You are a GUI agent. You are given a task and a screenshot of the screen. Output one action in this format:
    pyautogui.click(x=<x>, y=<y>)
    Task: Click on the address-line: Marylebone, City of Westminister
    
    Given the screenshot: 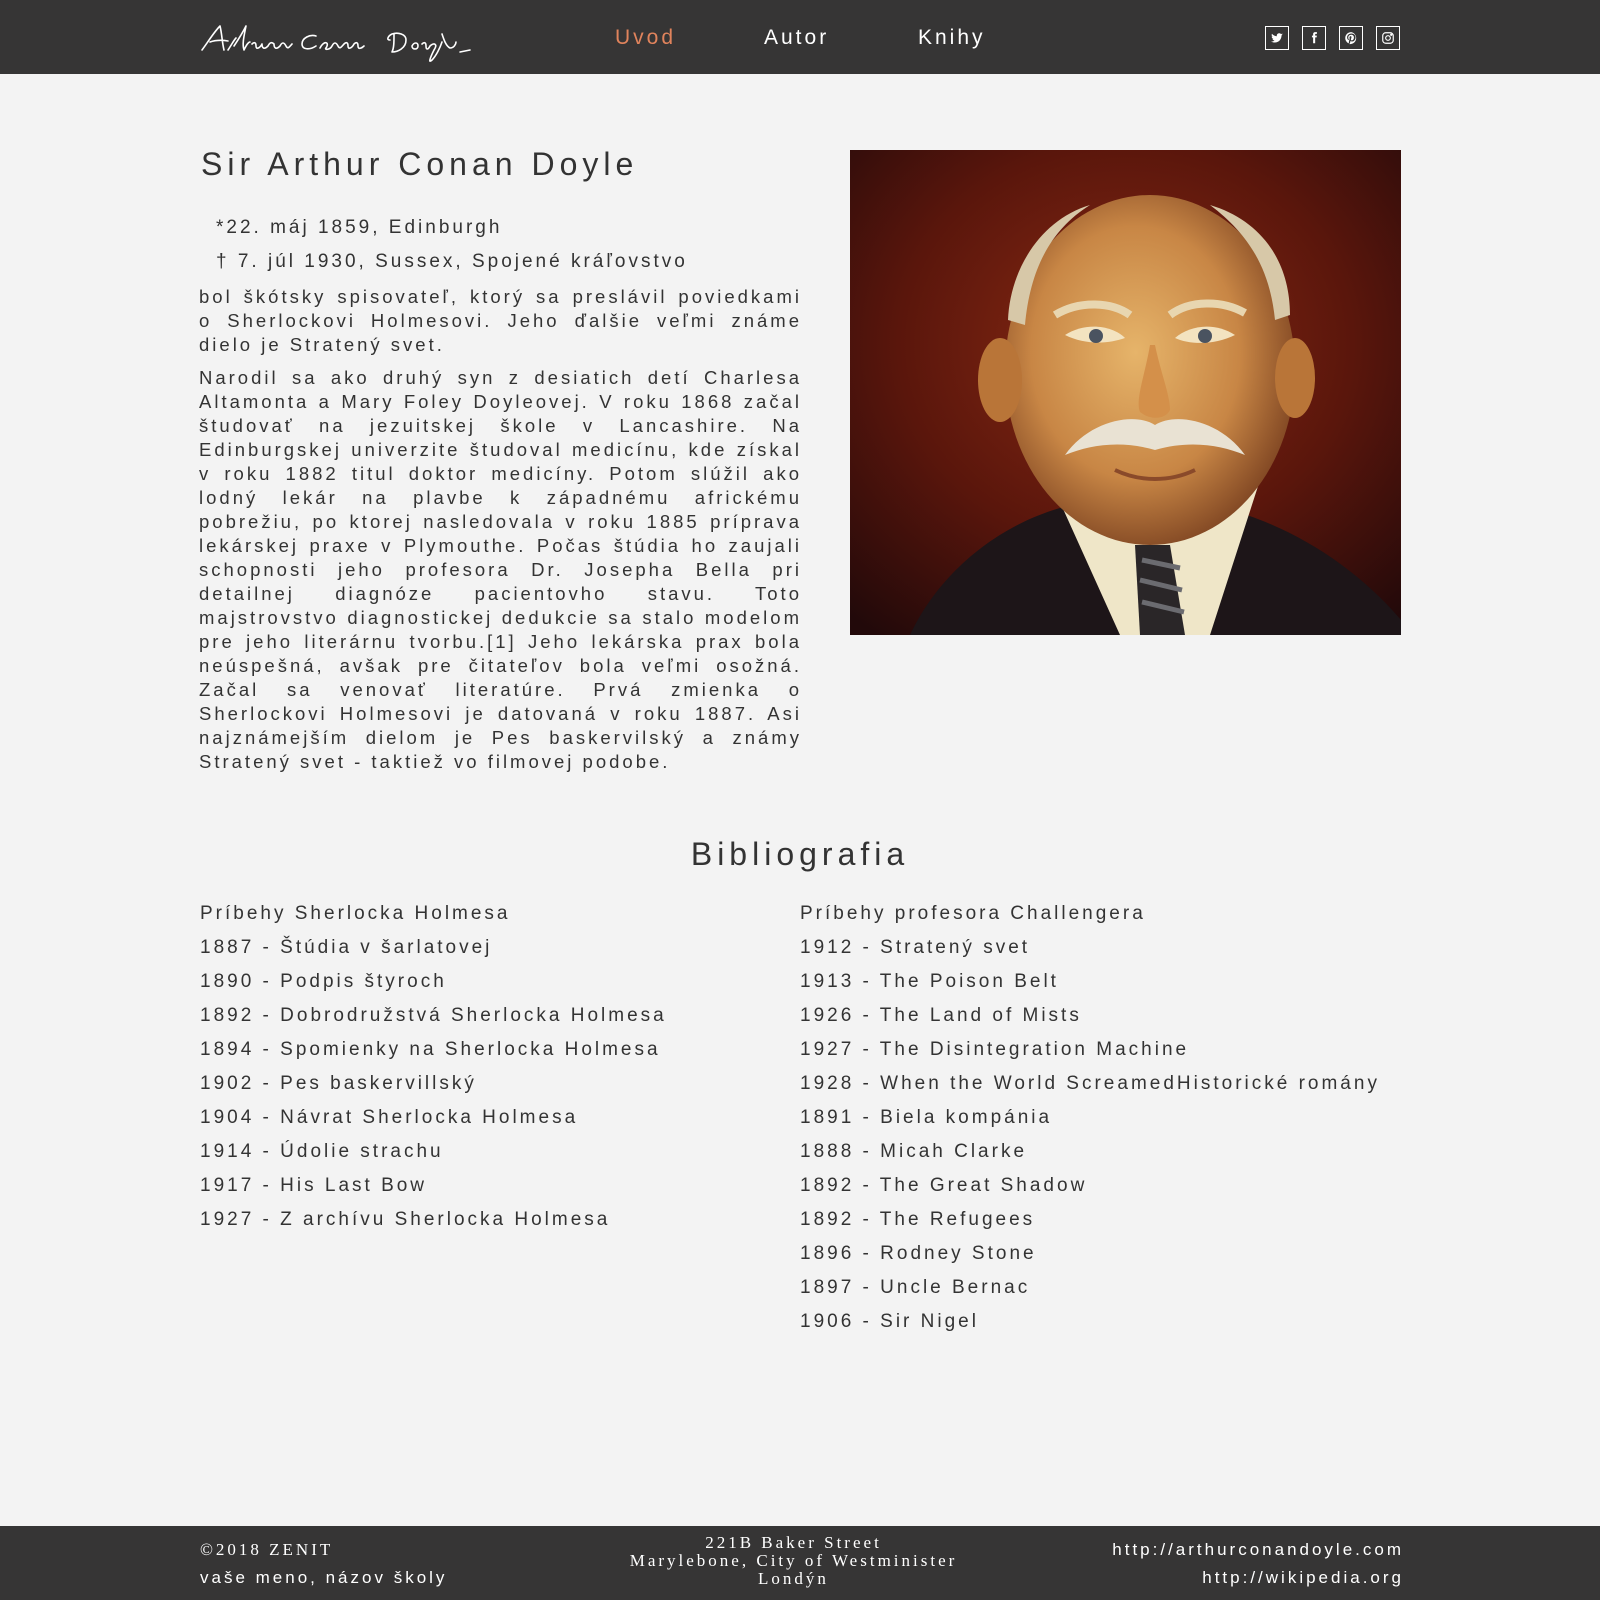 What is the action you would take?
    pyautogui.click(x=793, y=1560)
    